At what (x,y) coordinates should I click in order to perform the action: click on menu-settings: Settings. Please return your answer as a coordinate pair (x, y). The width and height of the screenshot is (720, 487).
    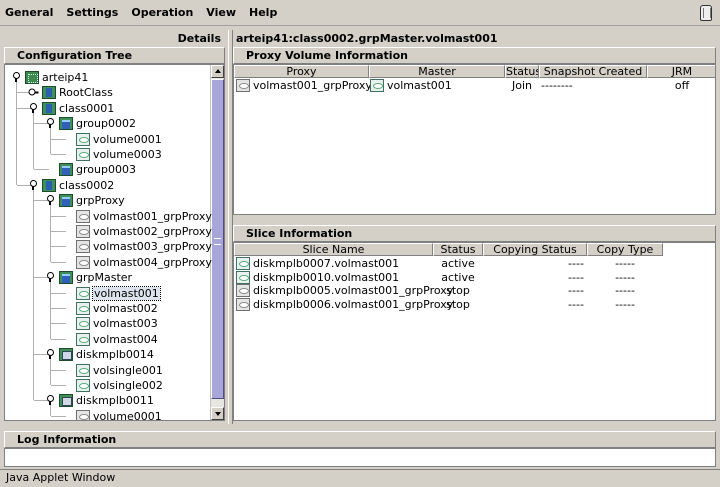
    Looking at the image, I should click on (92, 12).